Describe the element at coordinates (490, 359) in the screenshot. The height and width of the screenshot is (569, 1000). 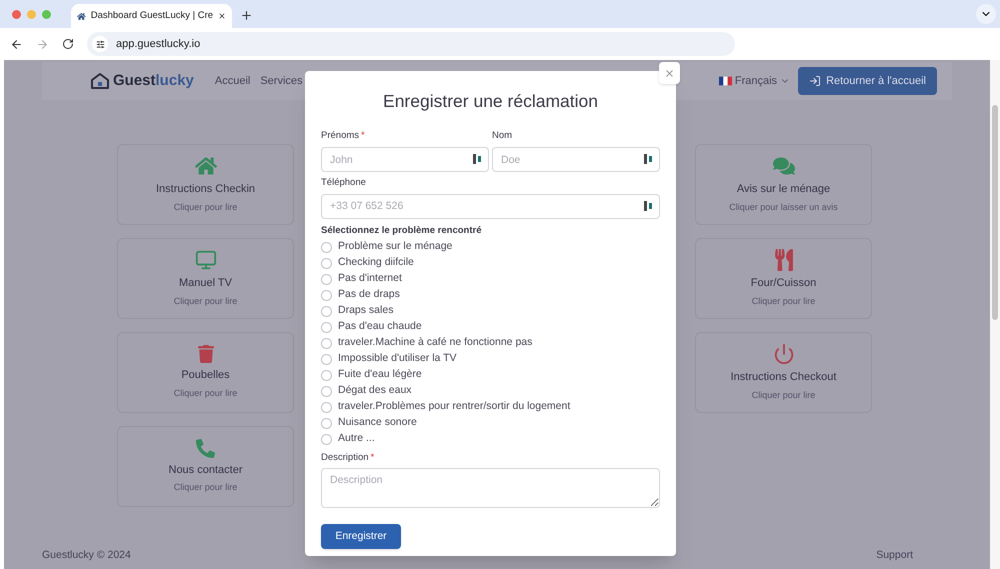
I see `radio-option: Impossible d'utiliser la TV` at that location.